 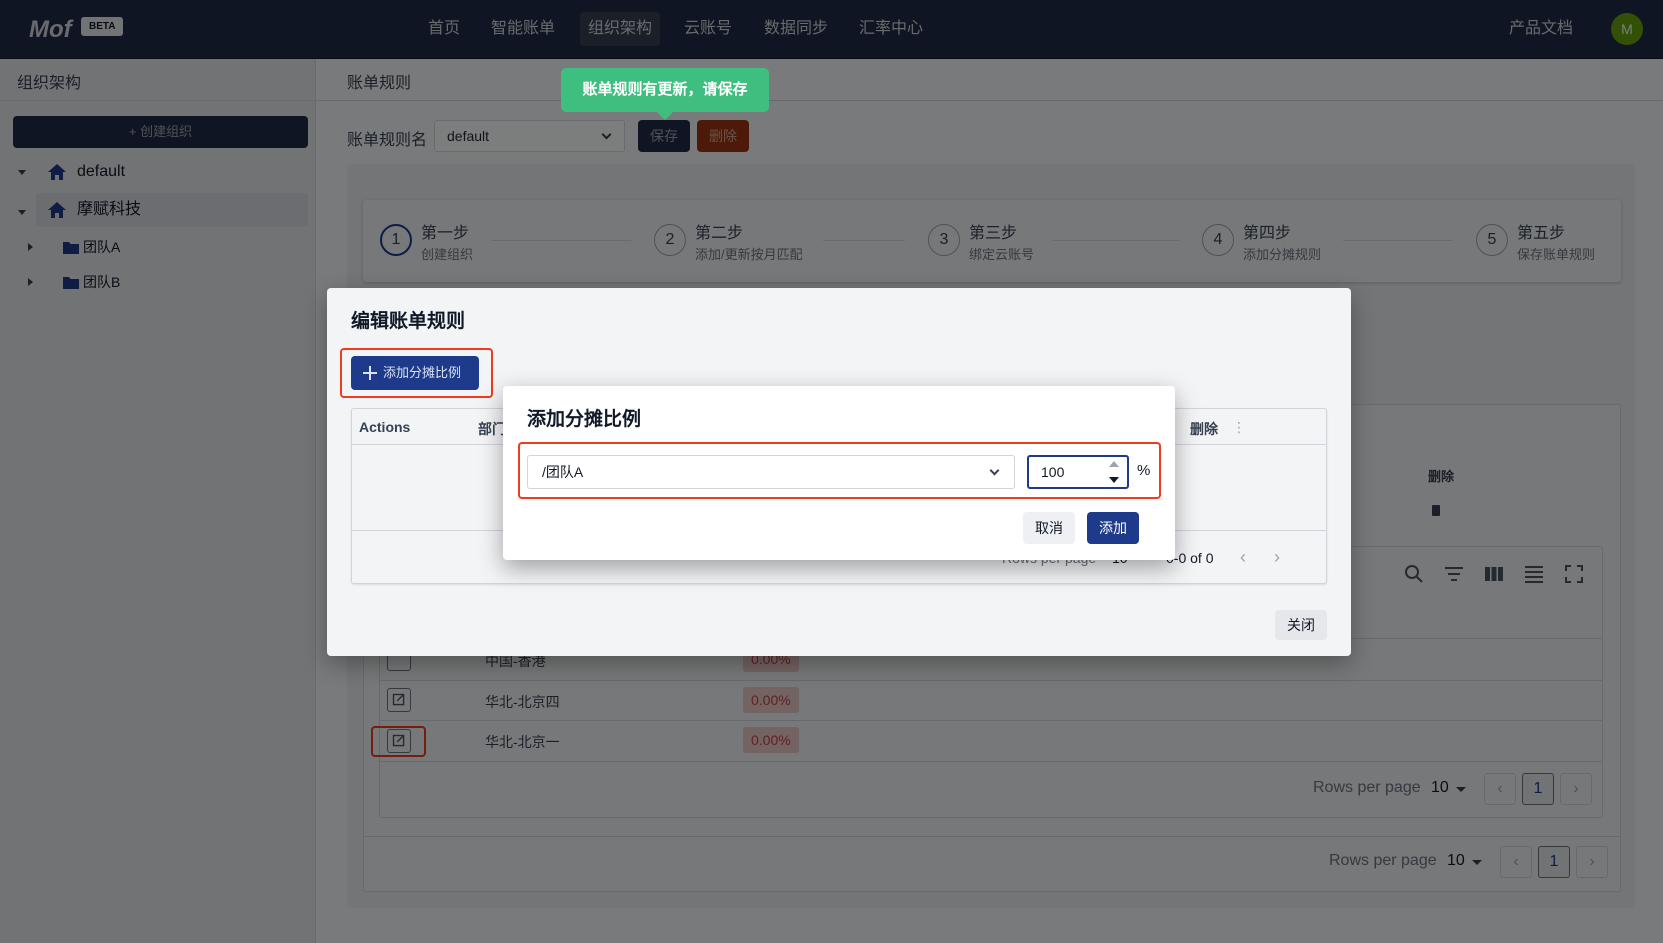 I want to click on close-button: 关闭, so click(x=1301, y=625).